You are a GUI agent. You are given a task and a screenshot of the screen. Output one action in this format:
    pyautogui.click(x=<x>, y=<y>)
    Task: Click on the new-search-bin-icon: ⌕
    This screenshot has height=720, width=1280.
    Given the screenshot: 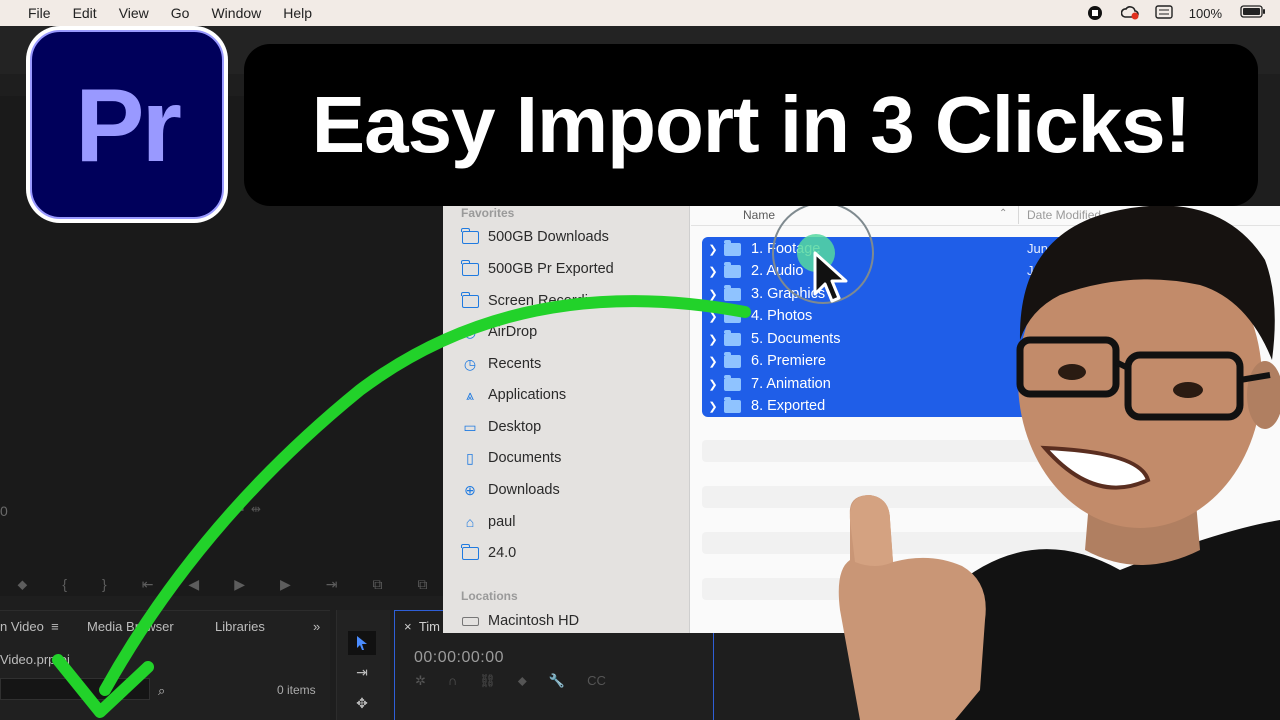 What is the action you would take?
    pyautogui.click(x=161, y=691)
    